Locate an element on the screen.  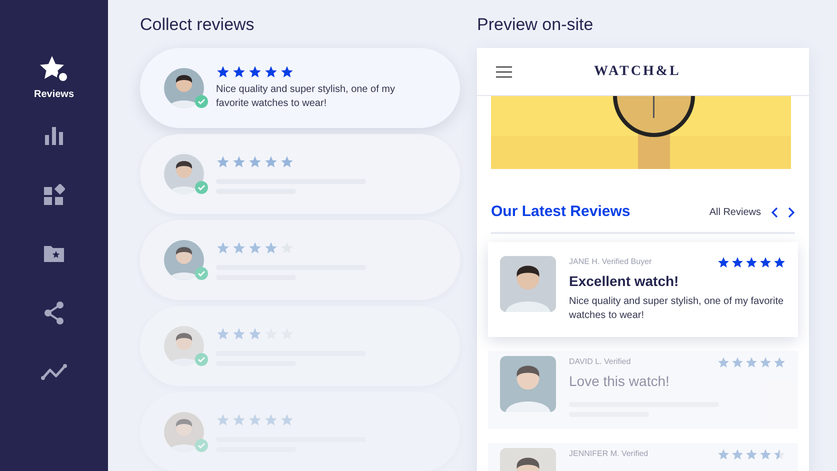
review-card: Nice quality and super stylish, one of my favorite watches to wear! is located at coordinates (300, 88).